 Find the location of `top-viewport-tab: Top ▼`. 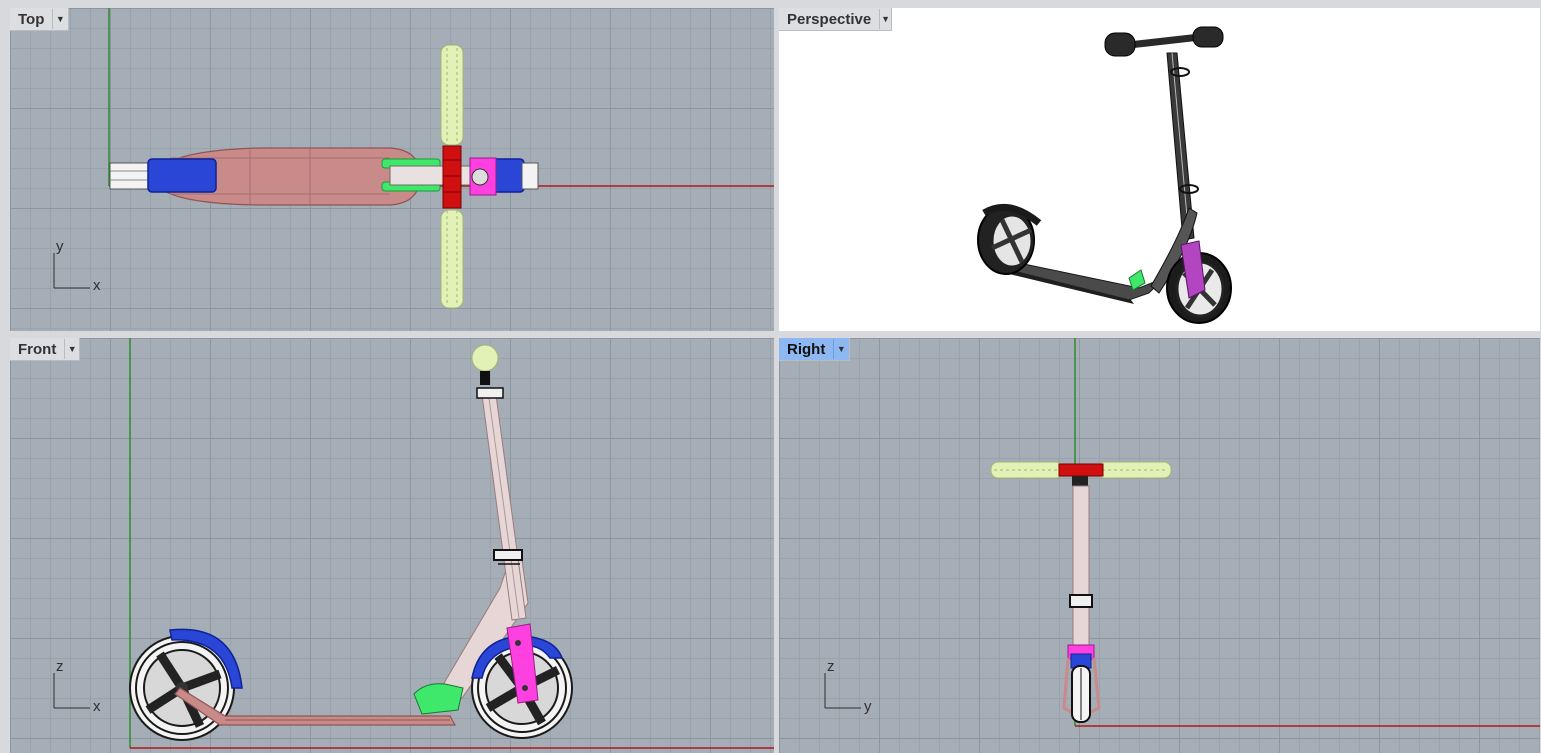

top-viewport-tab: Top ▼ is located at coordinates (39, 19).